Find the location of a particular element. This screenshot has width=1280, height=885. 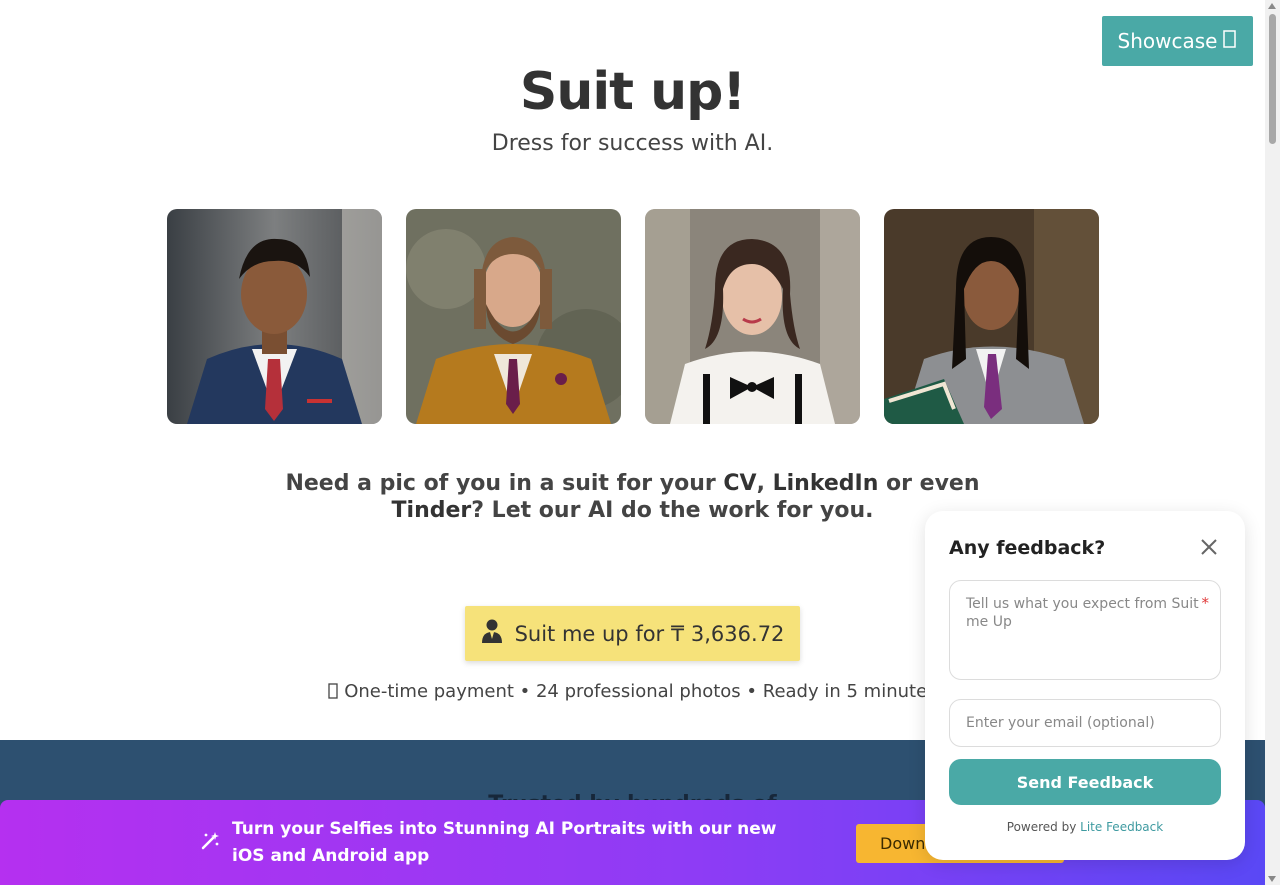

send-feedback-label: Send Feedback is located at coordinates (1085, 782).